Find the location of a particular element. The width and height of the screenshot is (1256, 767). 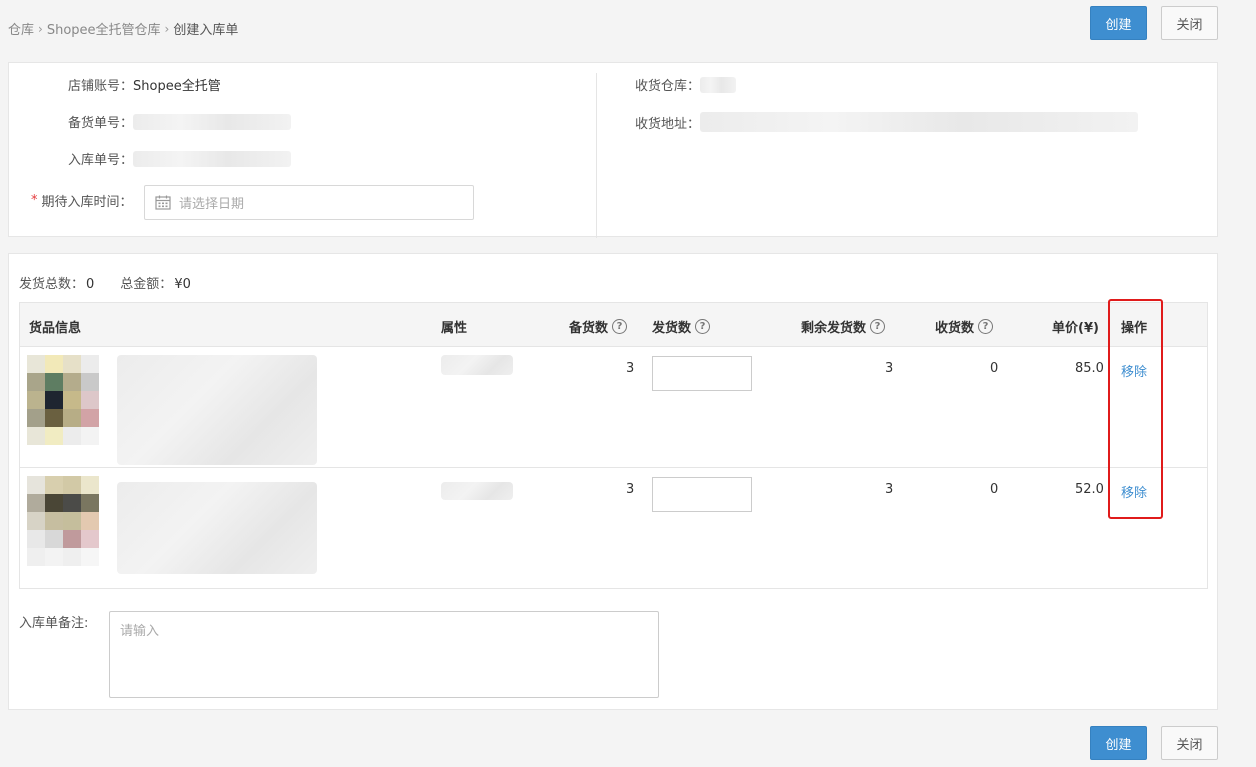

expected-time-label: 期待入库时间： is located at coordinates (87, 202).